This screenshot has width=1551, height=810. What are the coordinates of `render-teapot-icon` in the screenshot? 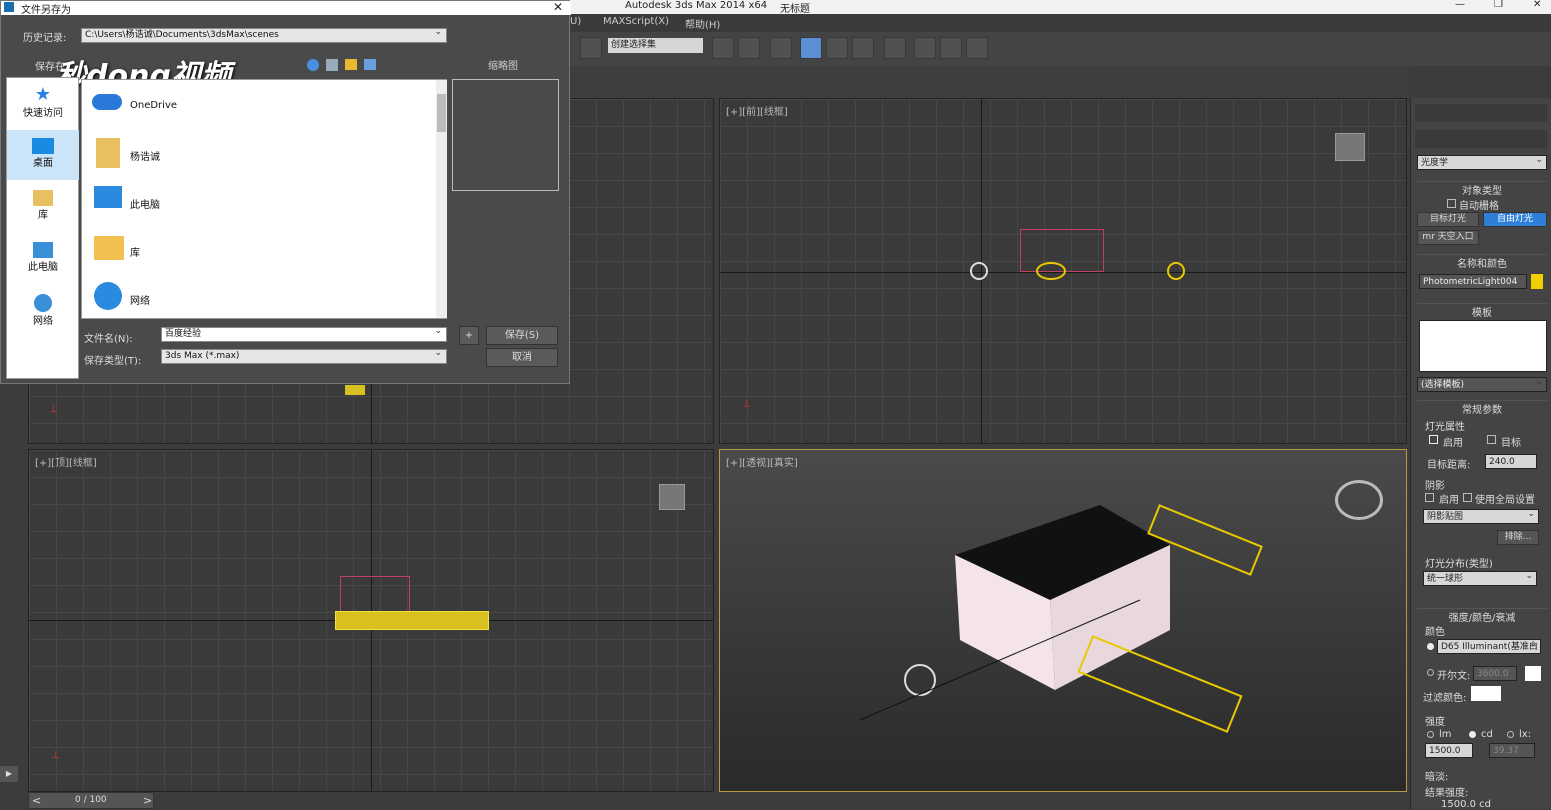 It's located at (977, 48).